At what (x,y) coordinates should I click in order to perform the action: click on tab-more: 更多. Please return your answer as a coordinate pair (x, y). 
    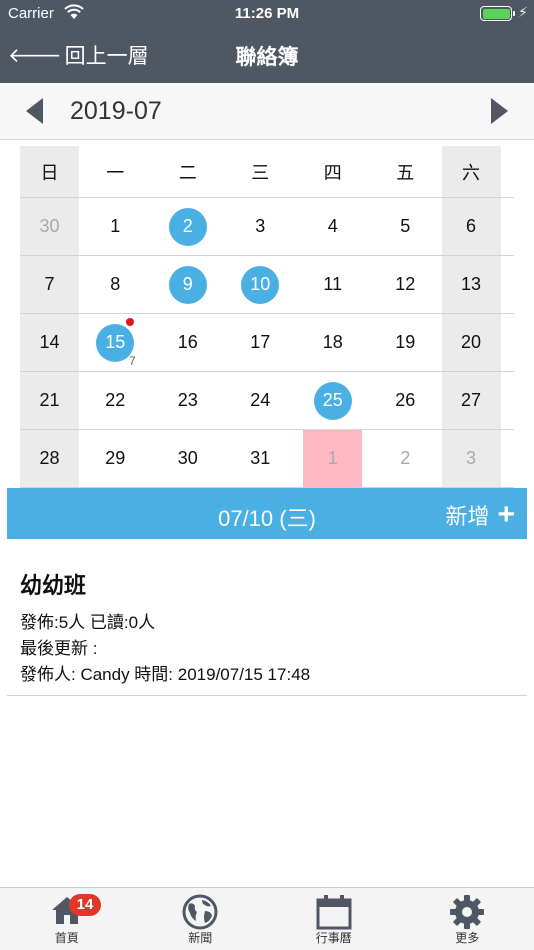
    Looking at the image, I should click on (467, 919).